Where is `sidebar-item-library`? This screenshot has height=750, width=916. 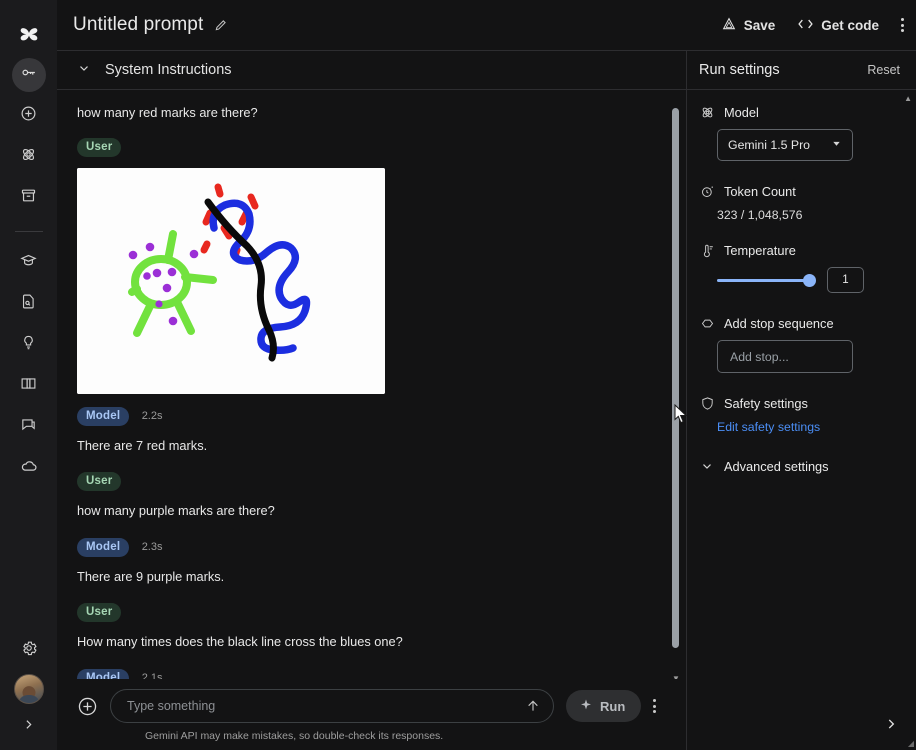 sidebar-item-library is located at coordinates (29, 198).